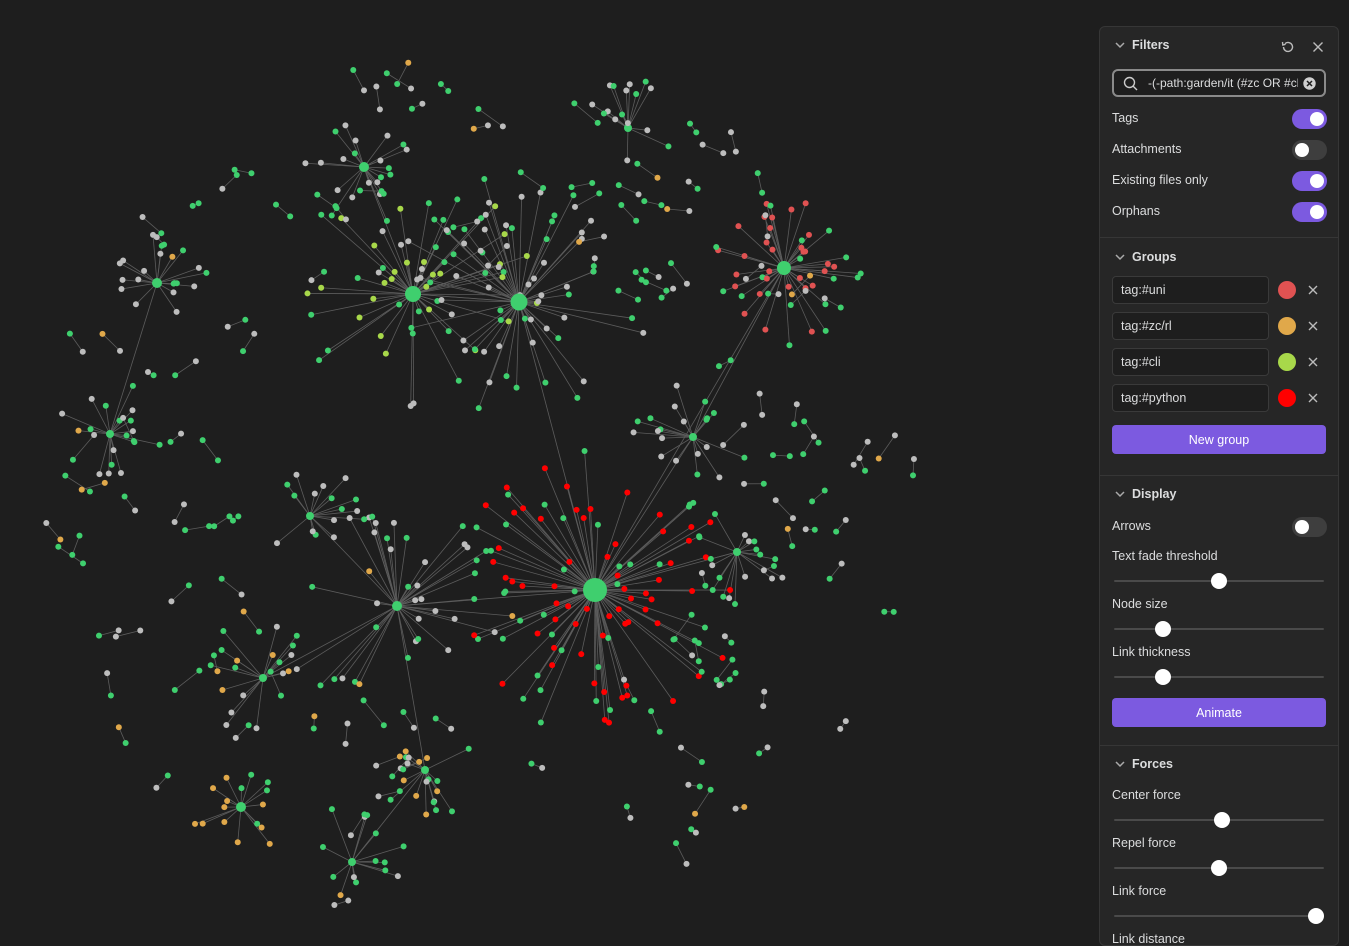  What do you see at coordinates (1219, 820) in the screenshot?
I see `center-force-slider` at bounding box center [1219, 820].